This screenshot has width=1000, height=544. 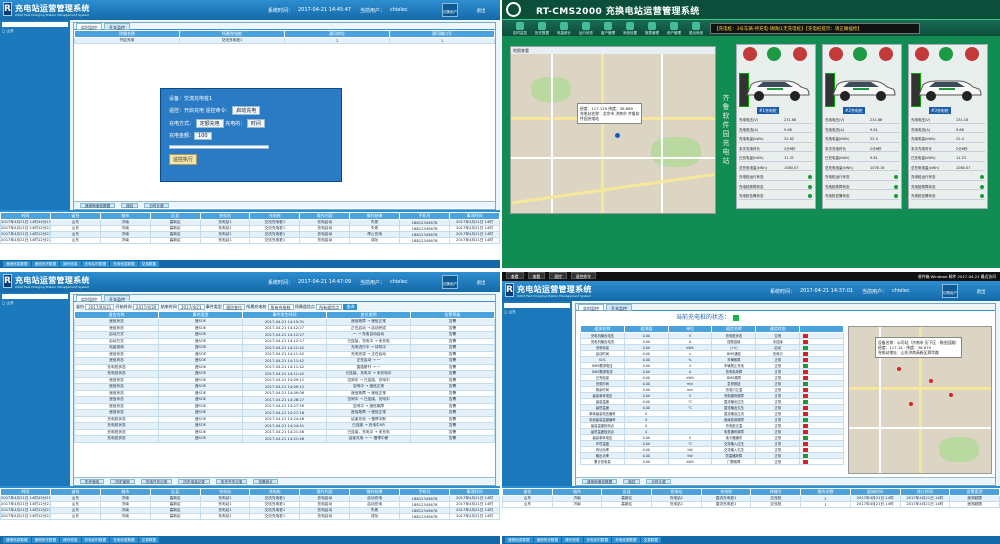 I want to click on cell: 告警, so click(x=452, y=439).